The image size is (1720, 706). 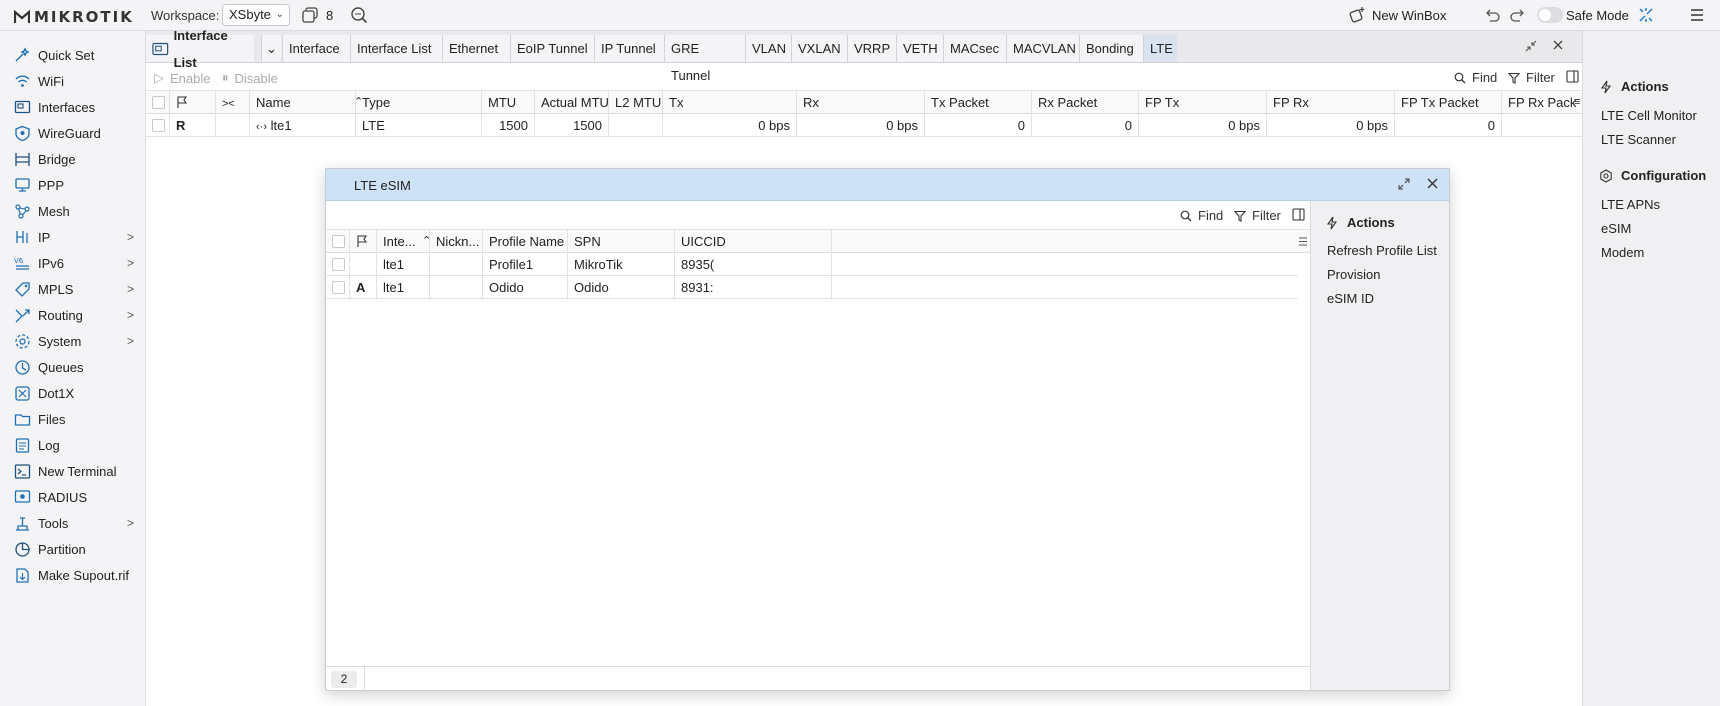 What do you see at coordinates (200, 49) in the screenshot?
I see `window-title-tab: Interface List` at bounding box center [200, 49].